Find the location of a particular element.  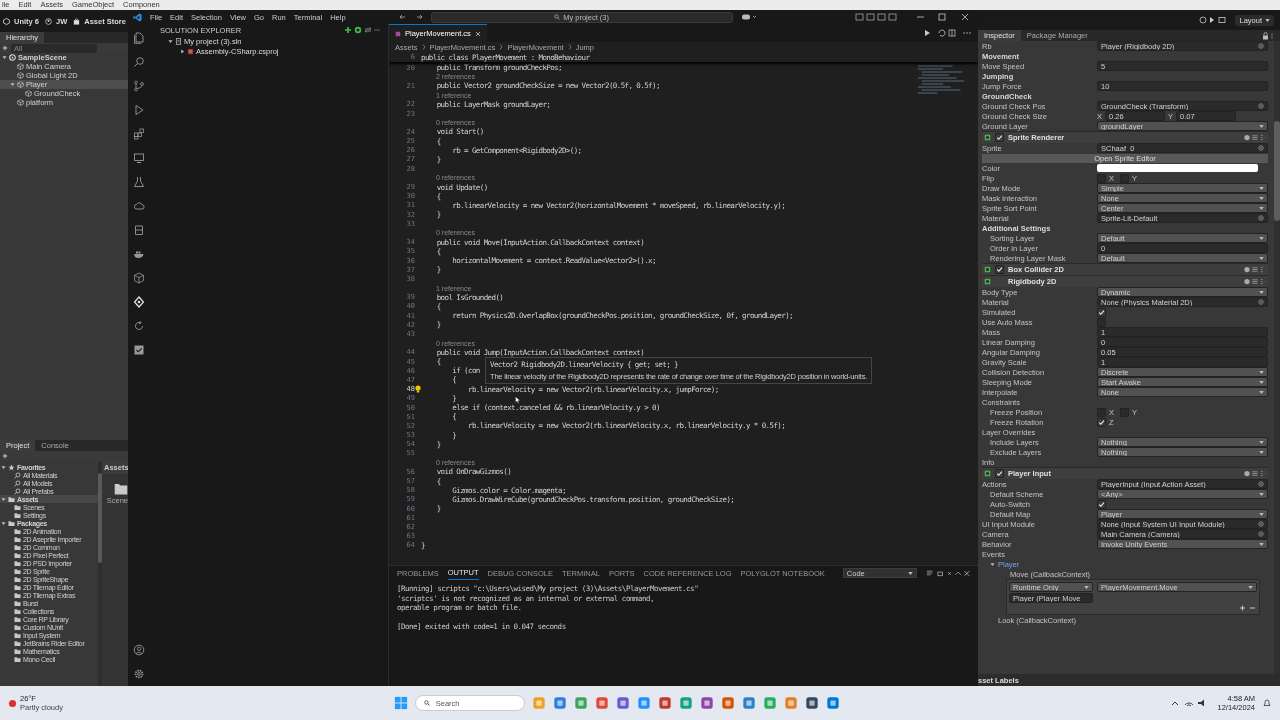

files-icon is located at coordinates (139, 38).